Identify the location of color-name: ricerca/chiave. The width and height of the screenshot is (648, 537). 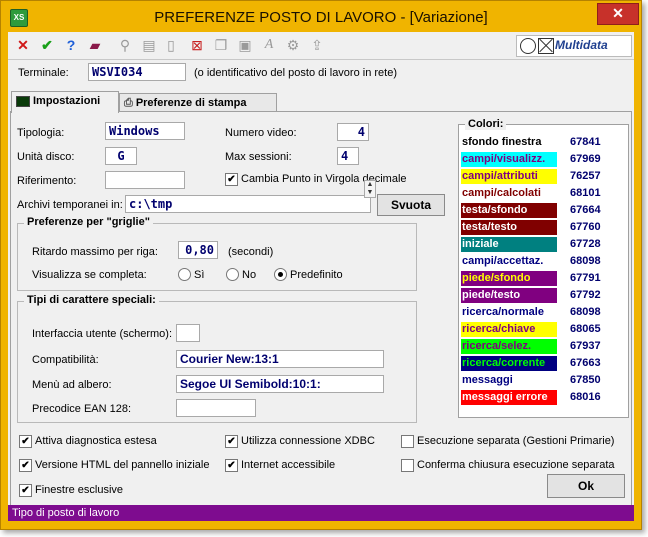
(509, 329).